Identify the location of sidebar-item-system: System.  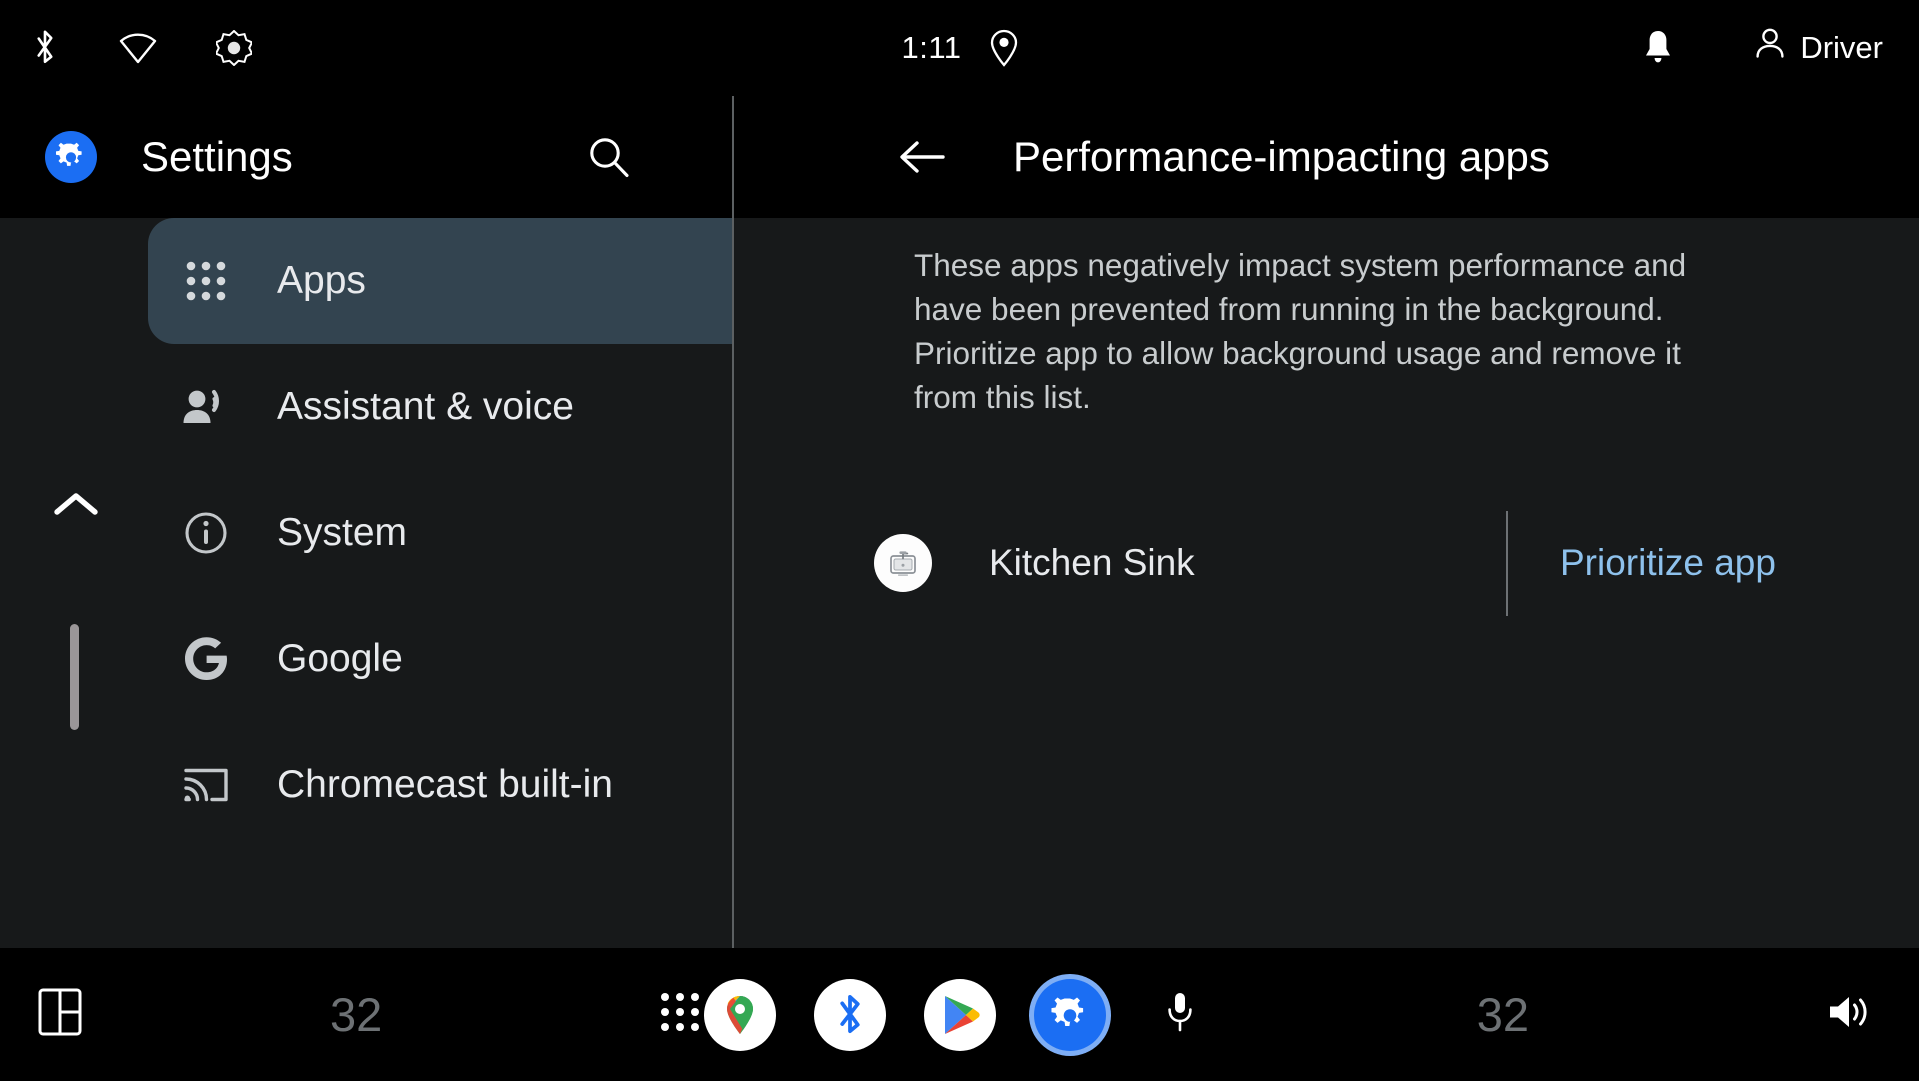
(440, 533).